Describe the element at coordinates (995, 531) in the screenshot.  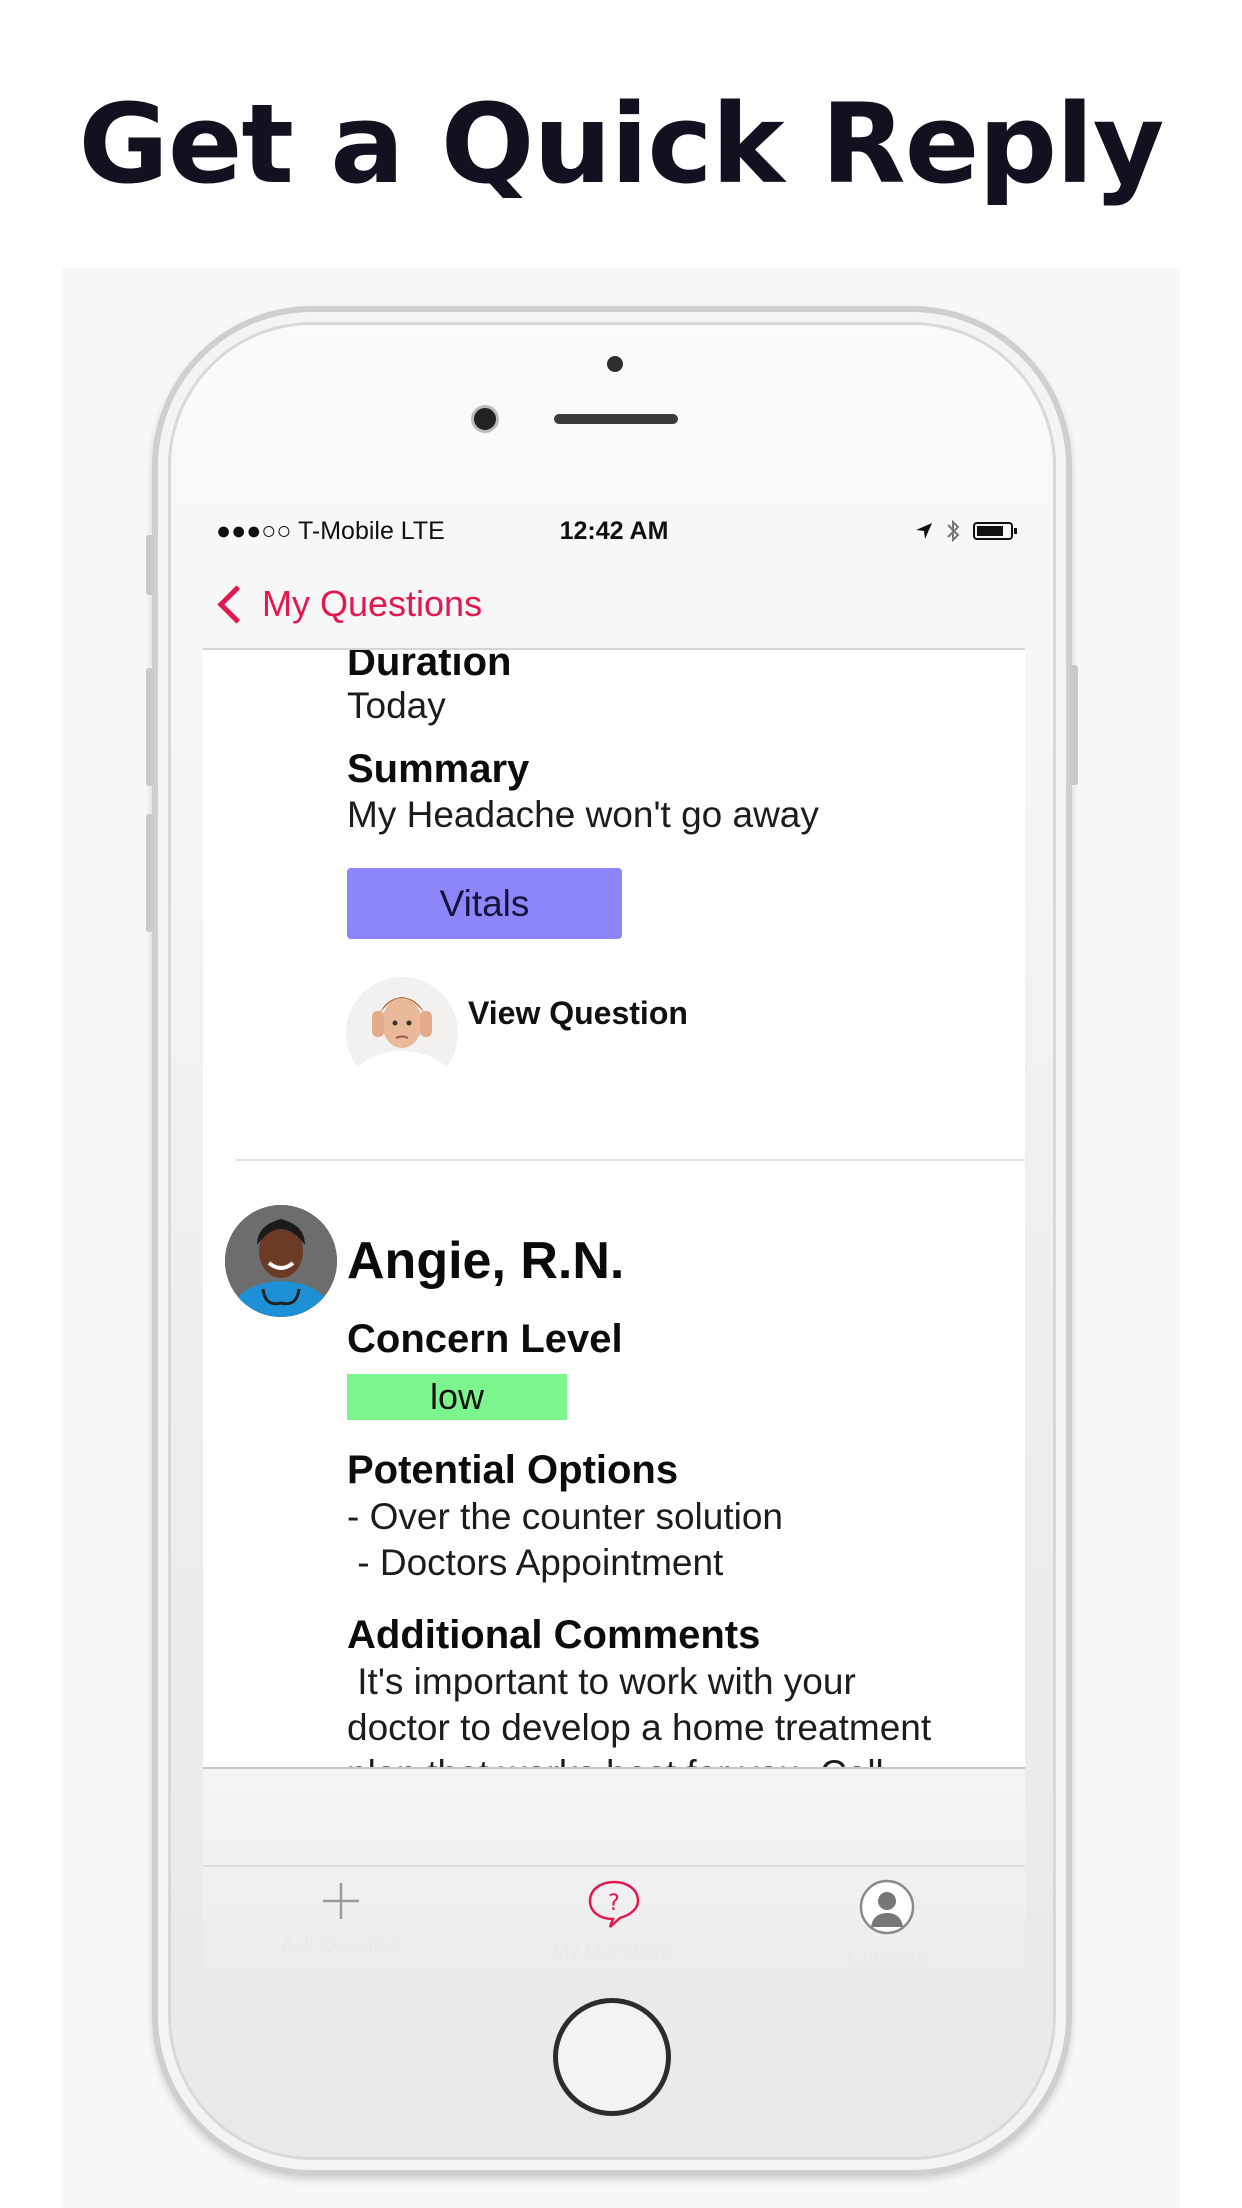
I see `battery-icon` at that location.